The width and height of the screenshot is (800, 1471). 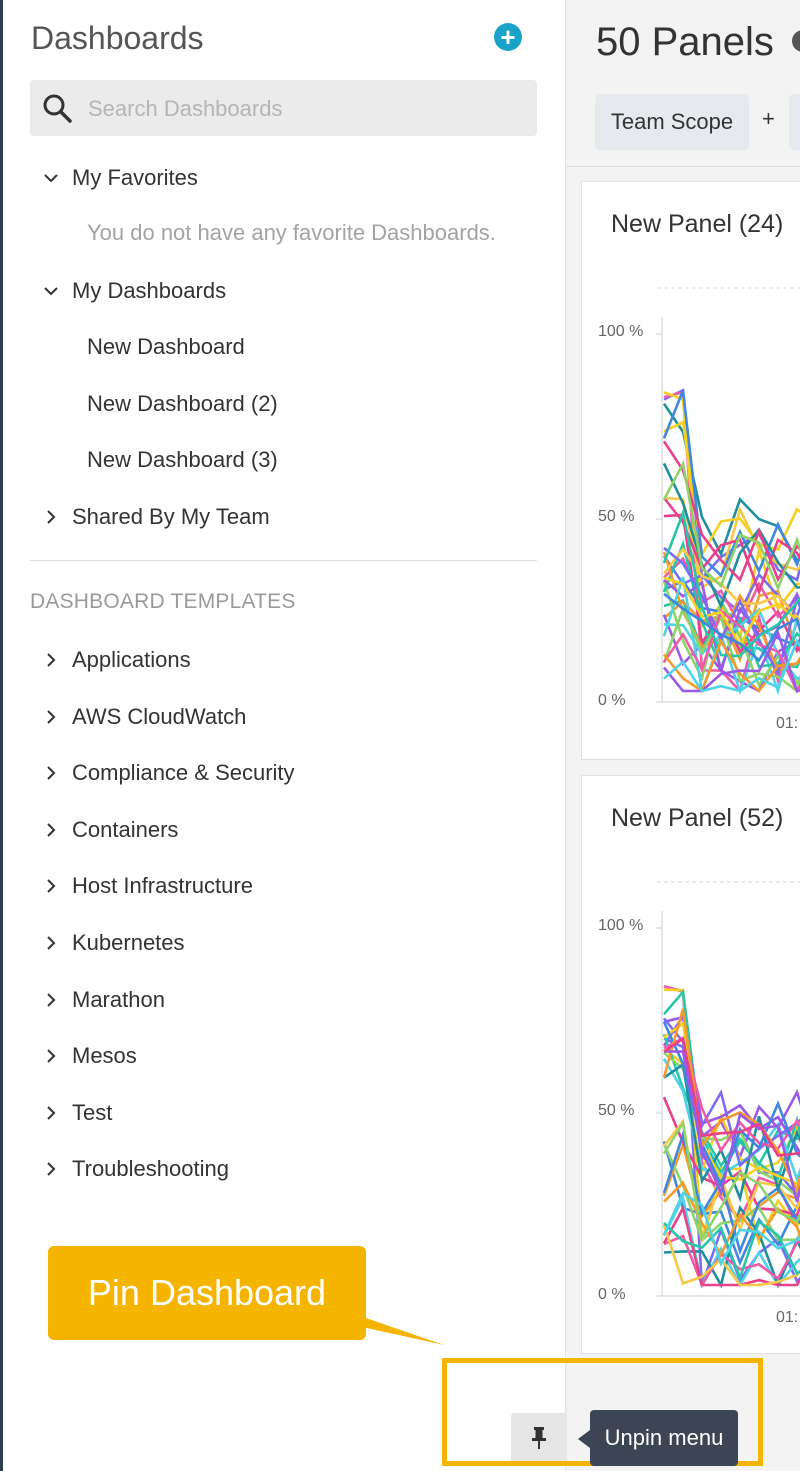 I want to click on template-label: Test, so click(x=92, y=1112).